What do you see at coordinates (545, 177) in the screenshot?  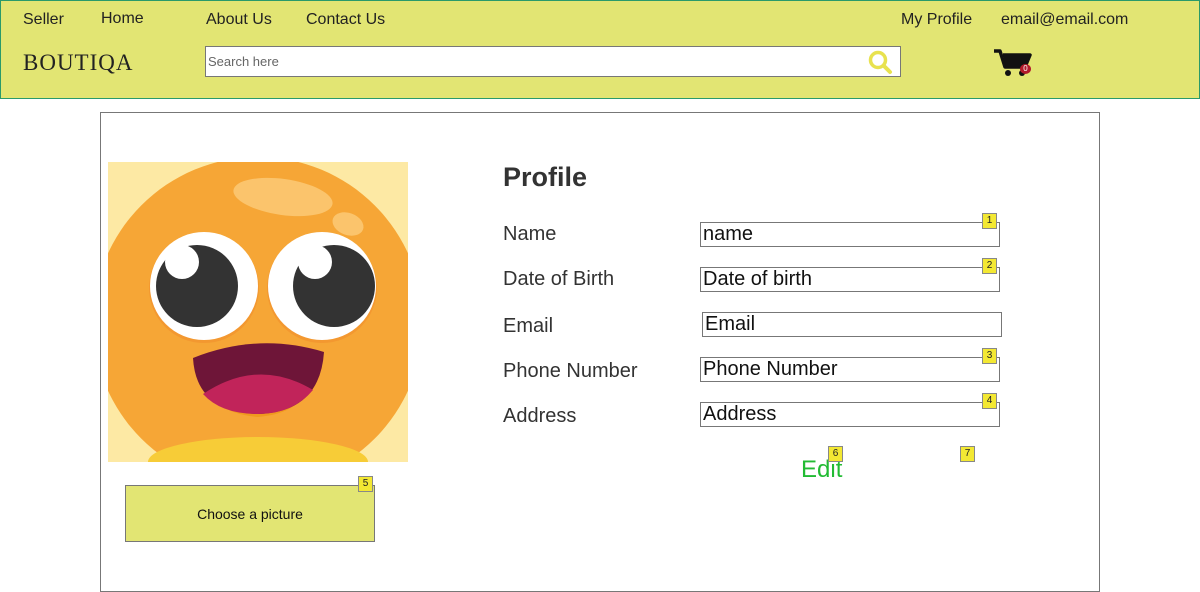 I see `page-title: Profile` at bounding box center [545, 177].